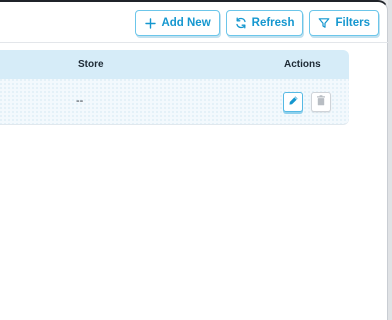 This screenshot has height=320, width=392. I want to click on filters-button: Filters, so click(344, 23).